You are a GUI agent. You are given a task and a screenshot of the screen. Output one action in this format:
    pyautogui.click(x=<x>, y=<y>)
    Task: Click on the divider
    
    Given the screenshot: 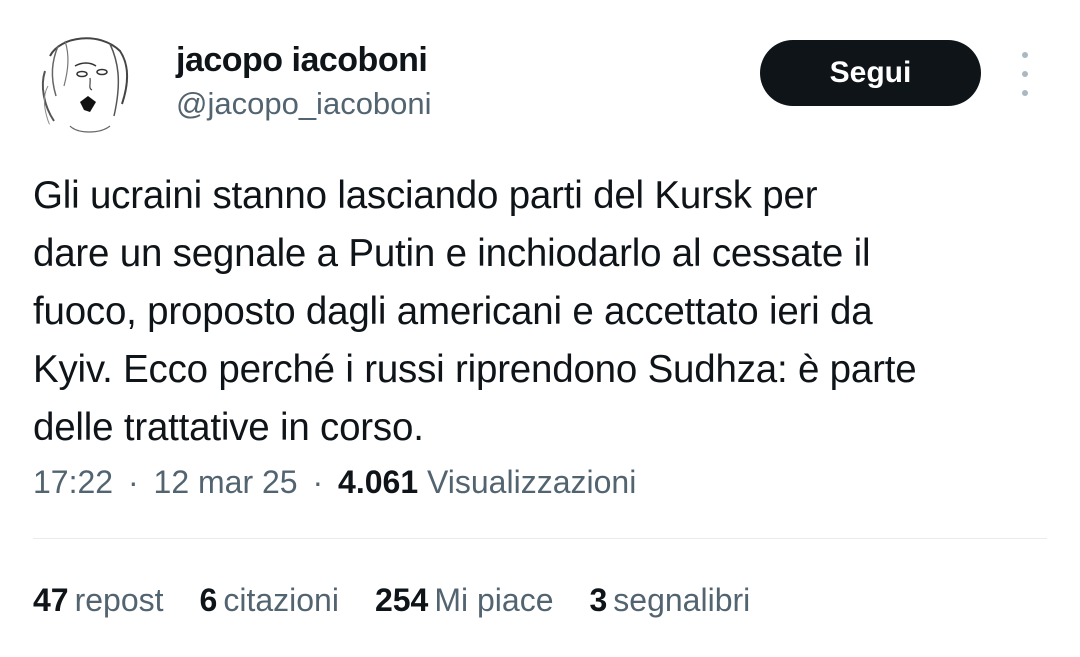 What is the action you would take?
    pyautogui.click(x=540, y=538)
    